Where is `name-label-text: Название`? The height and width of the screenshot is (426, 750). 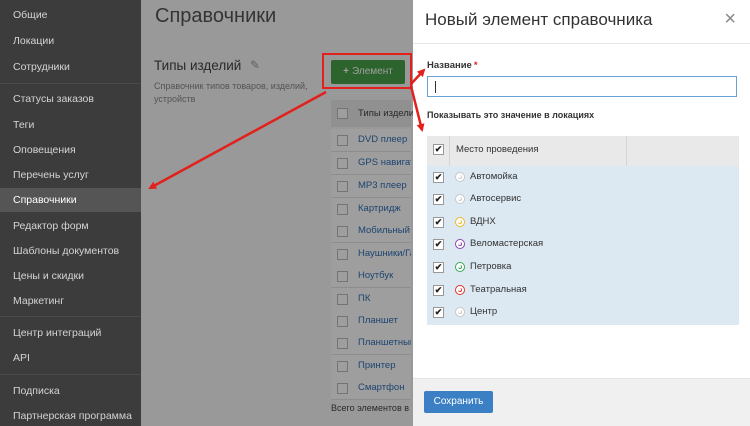
name-label-text: Название is located at coordinates (449, 65).